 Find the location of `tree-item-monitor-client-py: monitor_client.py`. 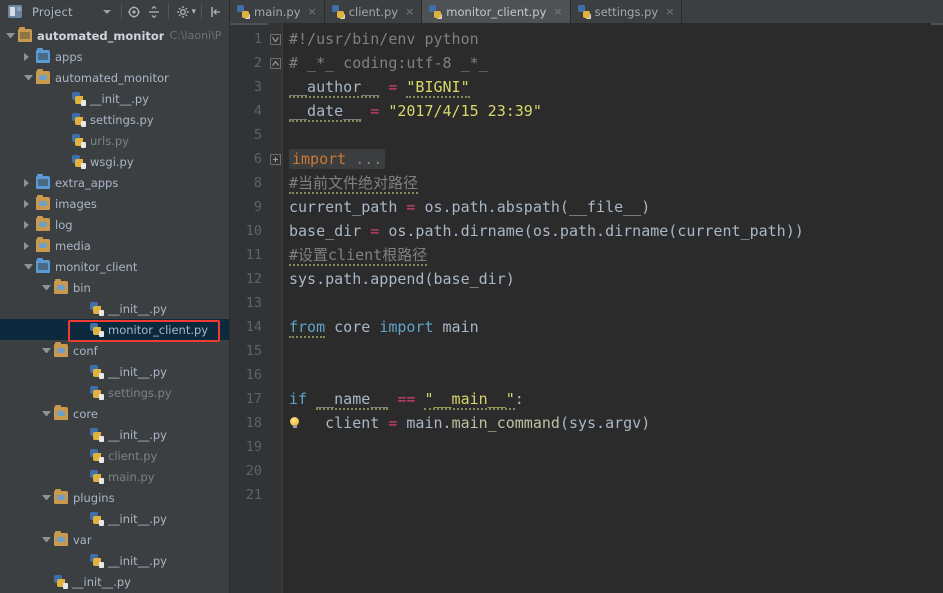

tree-item-monitor-client-py: monitor_client.py is located at coordinates (114, 329).